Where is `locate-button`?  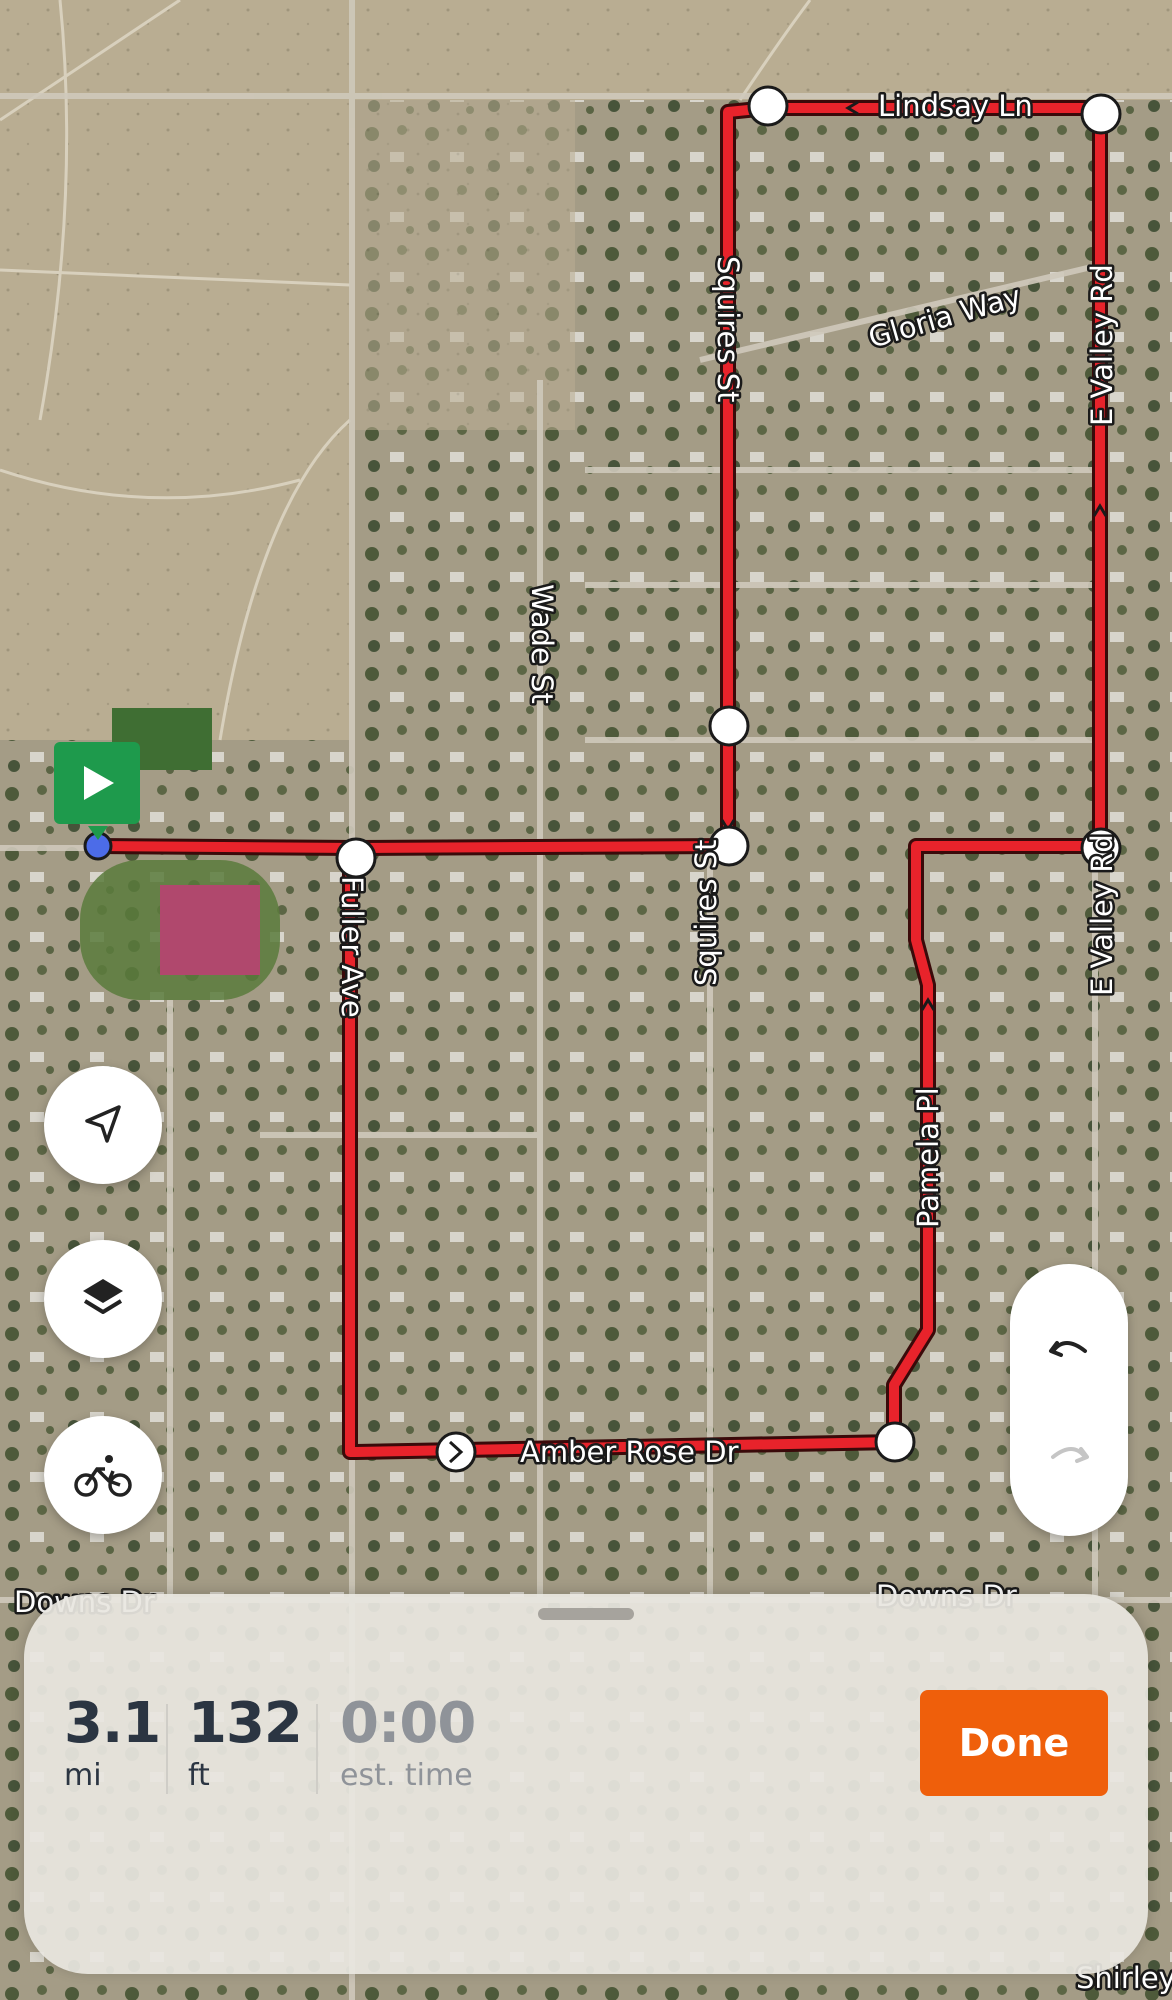 locate-button is located at coordinates (103, 1125).